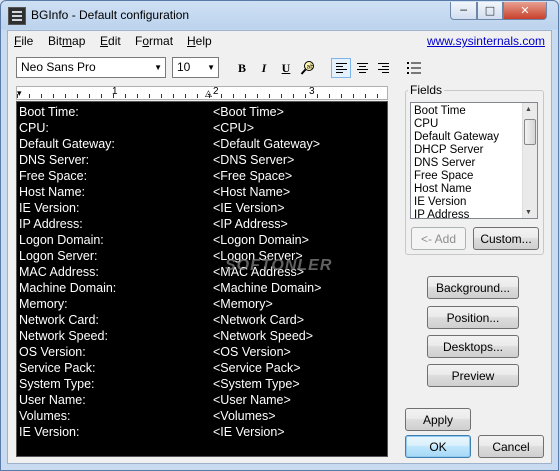 Image resolution: width=559 pixels, height=471 pixels. I want to click on ok-button: OK, so click(438, 446).